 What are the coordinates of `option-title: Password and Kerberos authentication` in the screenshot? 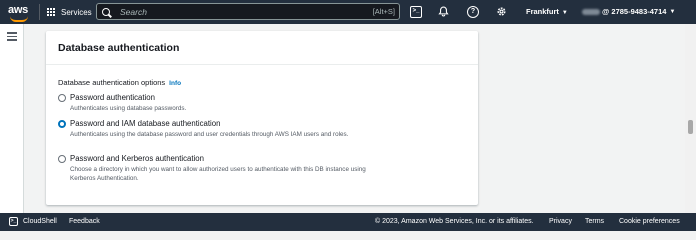 It's located at (137, 158).